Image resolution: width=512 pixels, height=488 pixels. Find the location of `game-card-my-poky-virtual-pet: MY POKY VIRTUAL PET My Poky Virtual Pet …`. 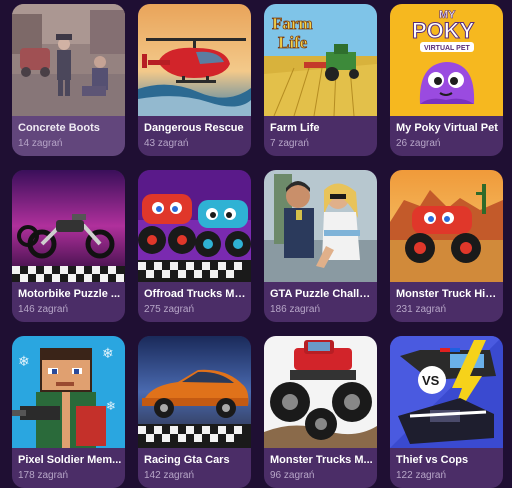

game-card-my-poky-virtual-pet: MY POKY VIRTUAL PET My Poky Virtual Pet … is located at coordinates (446, 80).